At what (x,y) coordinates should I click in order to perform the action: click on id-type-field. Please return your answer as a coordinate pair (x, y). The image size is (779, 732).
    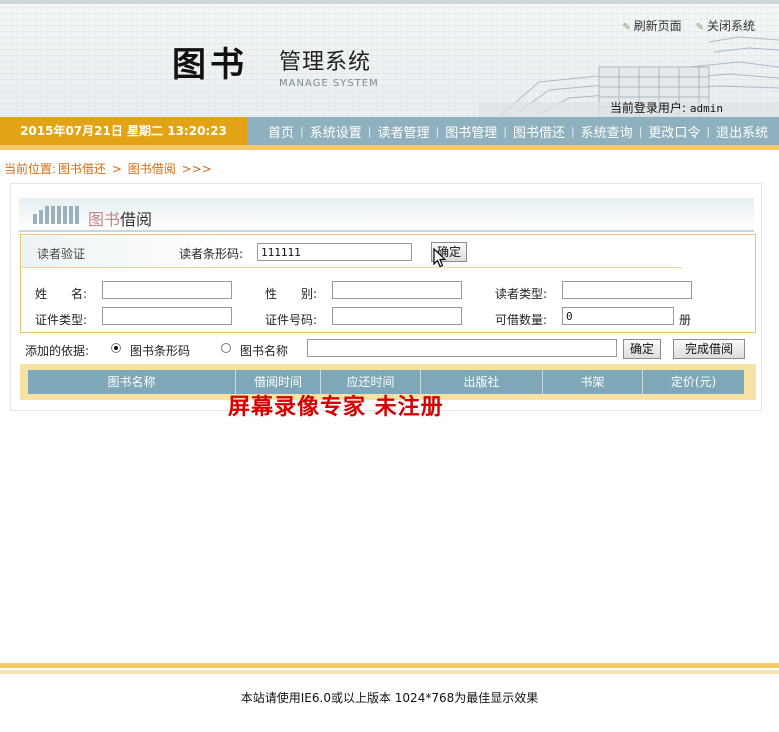
    Looking at the image, I should click on (167, 316).